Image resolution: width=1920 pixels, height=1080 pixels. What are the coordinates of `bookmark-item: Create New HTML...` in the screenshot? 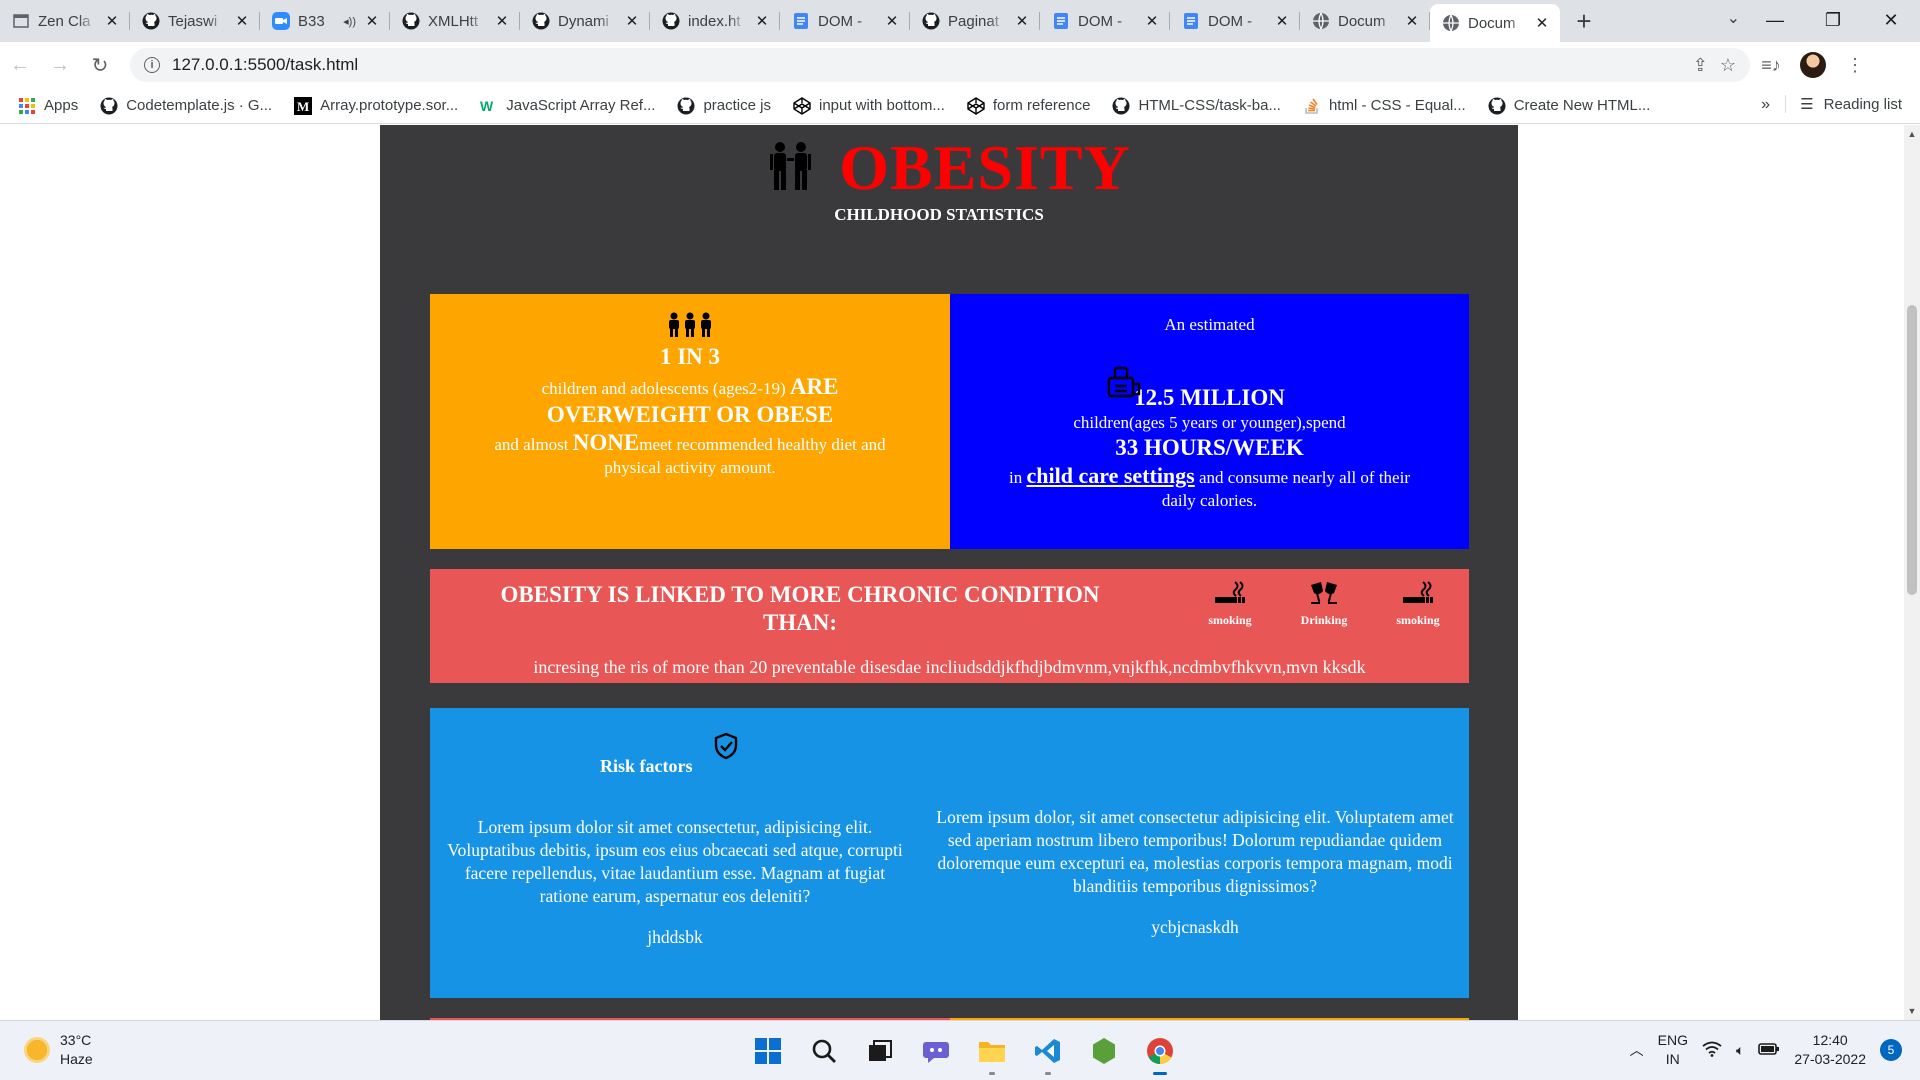 It's located at (1569, 106).